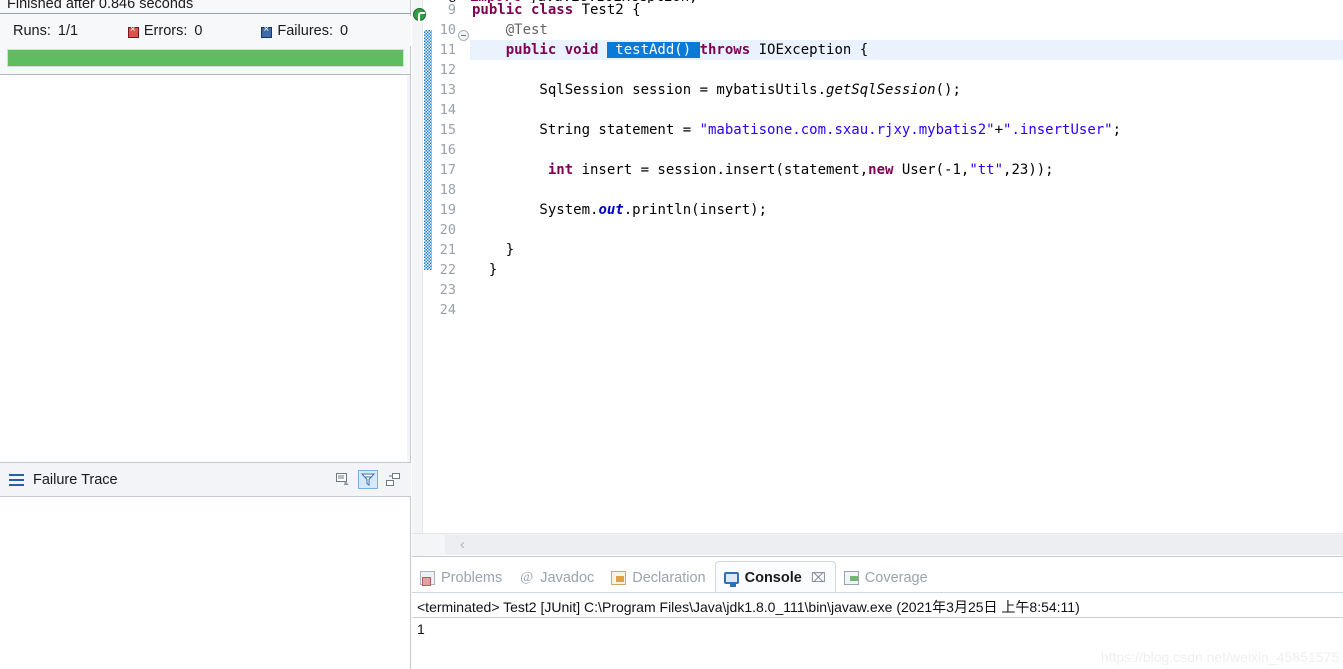 The height and width of the screenshot is (669, 1343). I want to click on errors-label: Errors:, so click(165, 31).